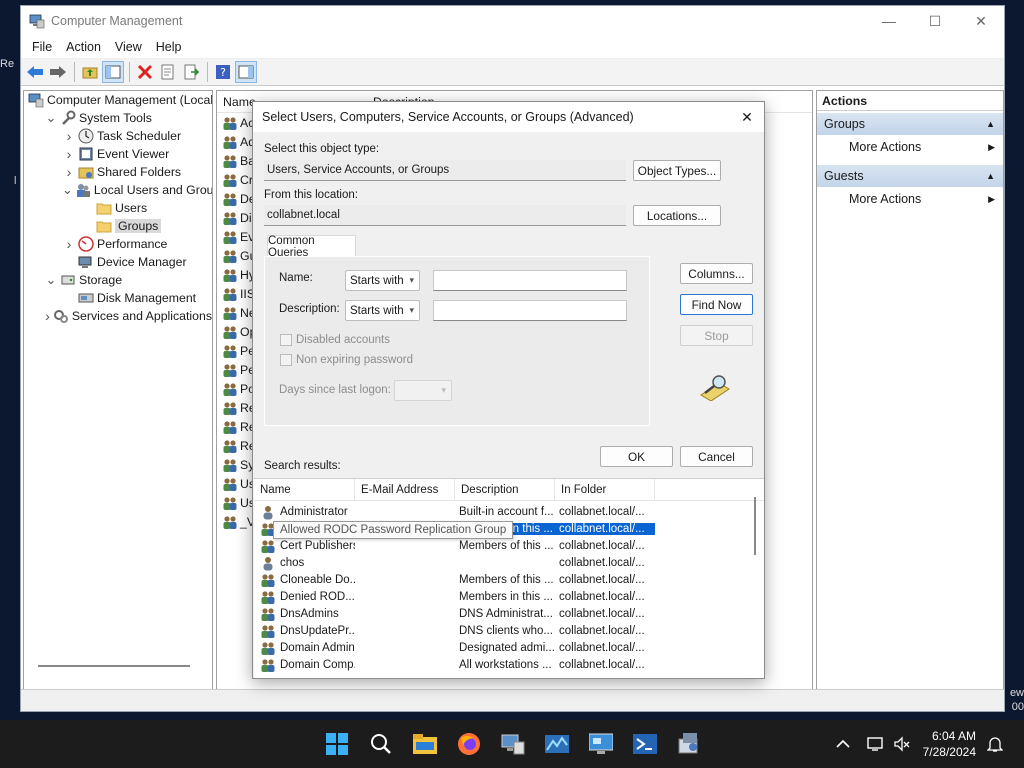 The height and width of the screenshot is (768, 1024). I want to click on tree-item: ⌄ Local Users and Groups, so click(118, 190).